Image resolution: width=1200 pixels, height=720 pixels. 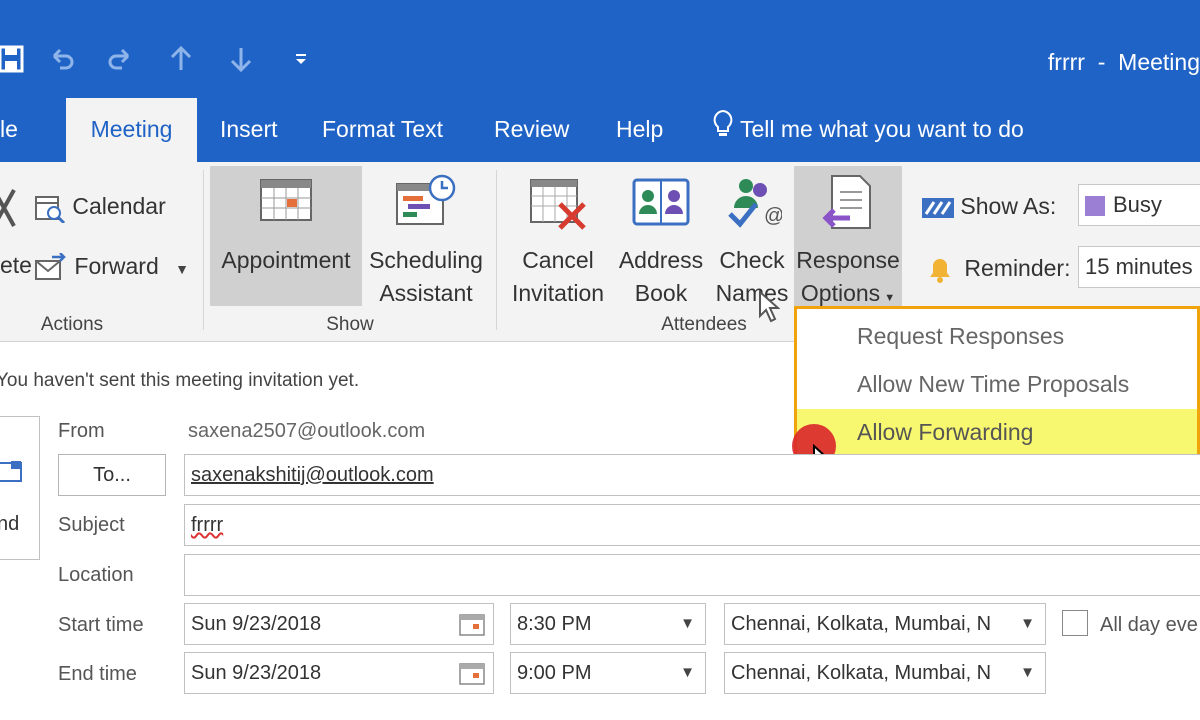 I want to click on reminder-control: Reminder:, so click(x=999, y=268).